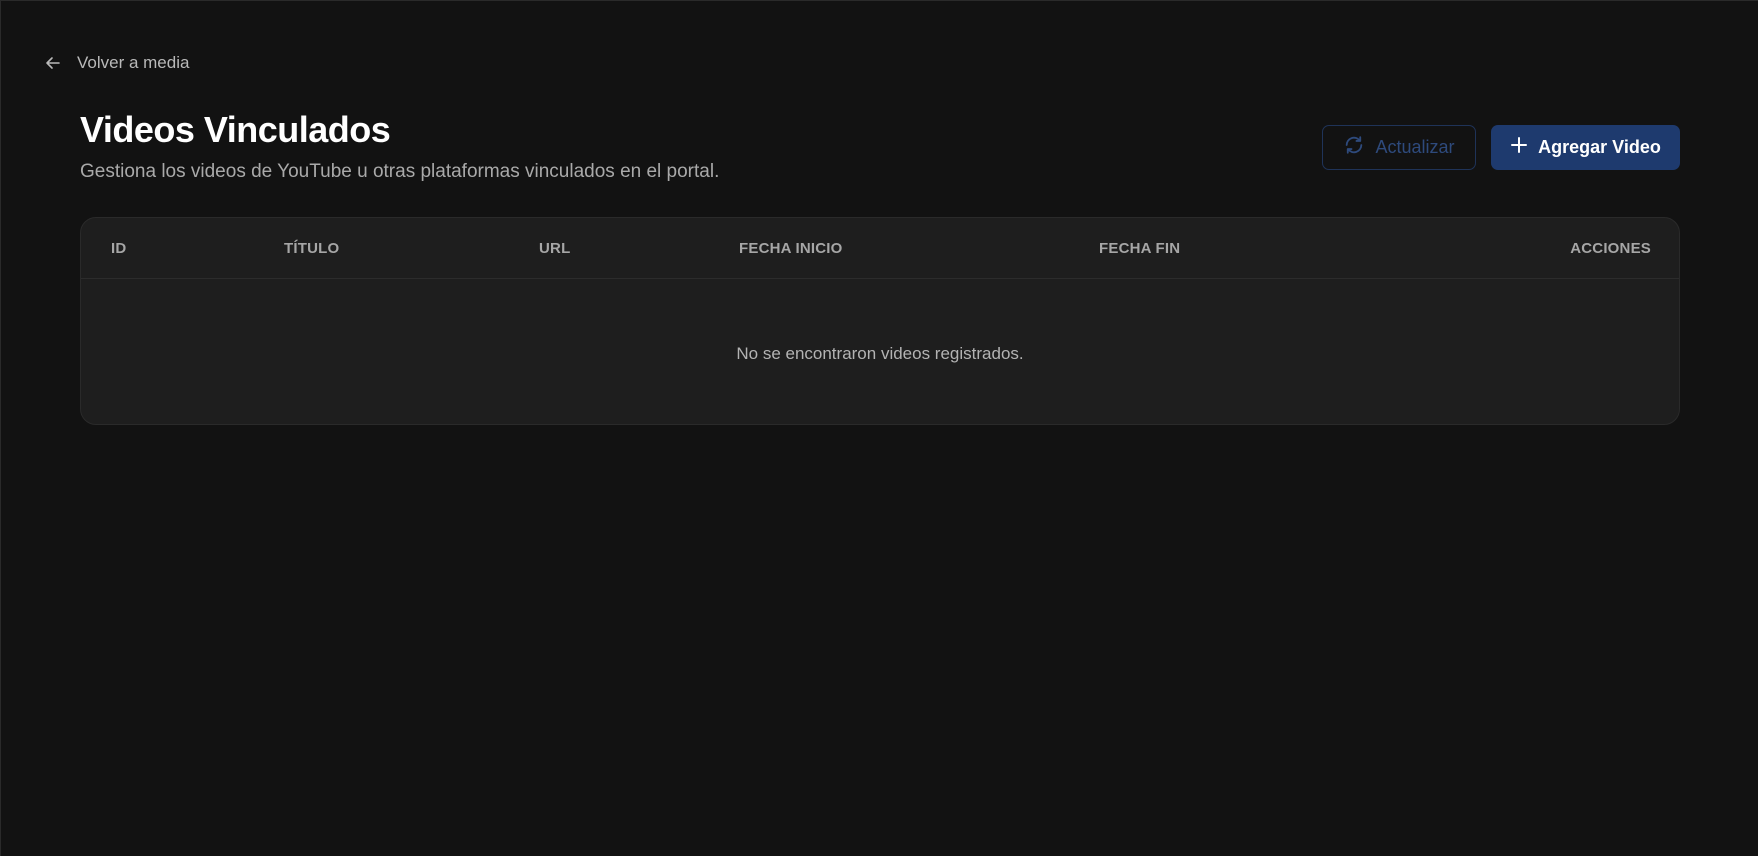 The width and height of the screenshot is (1758, 856). I want to click on refresh-button: Actualizar, so click(1399, 147).